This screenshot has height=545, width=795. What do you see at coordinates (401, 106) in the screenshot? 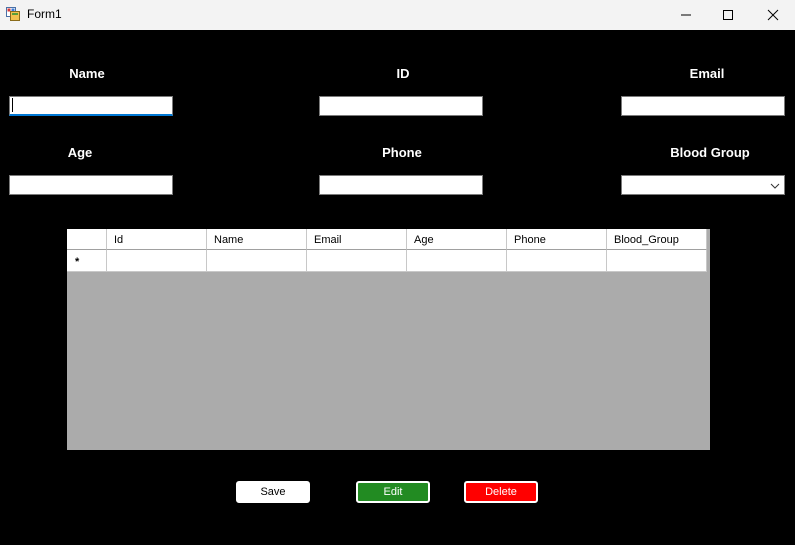
I see `id-field` at bounding box center [401, 106].